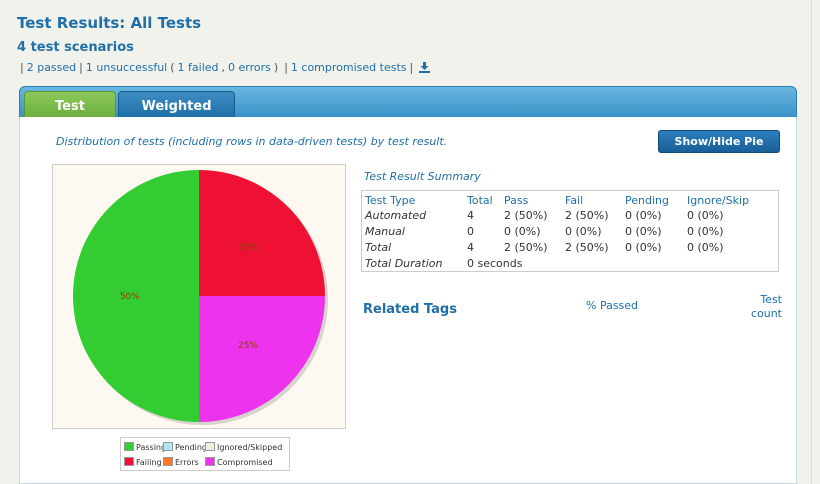  I want to click on header-cell: Ignore/Skip, so click(718, 200).